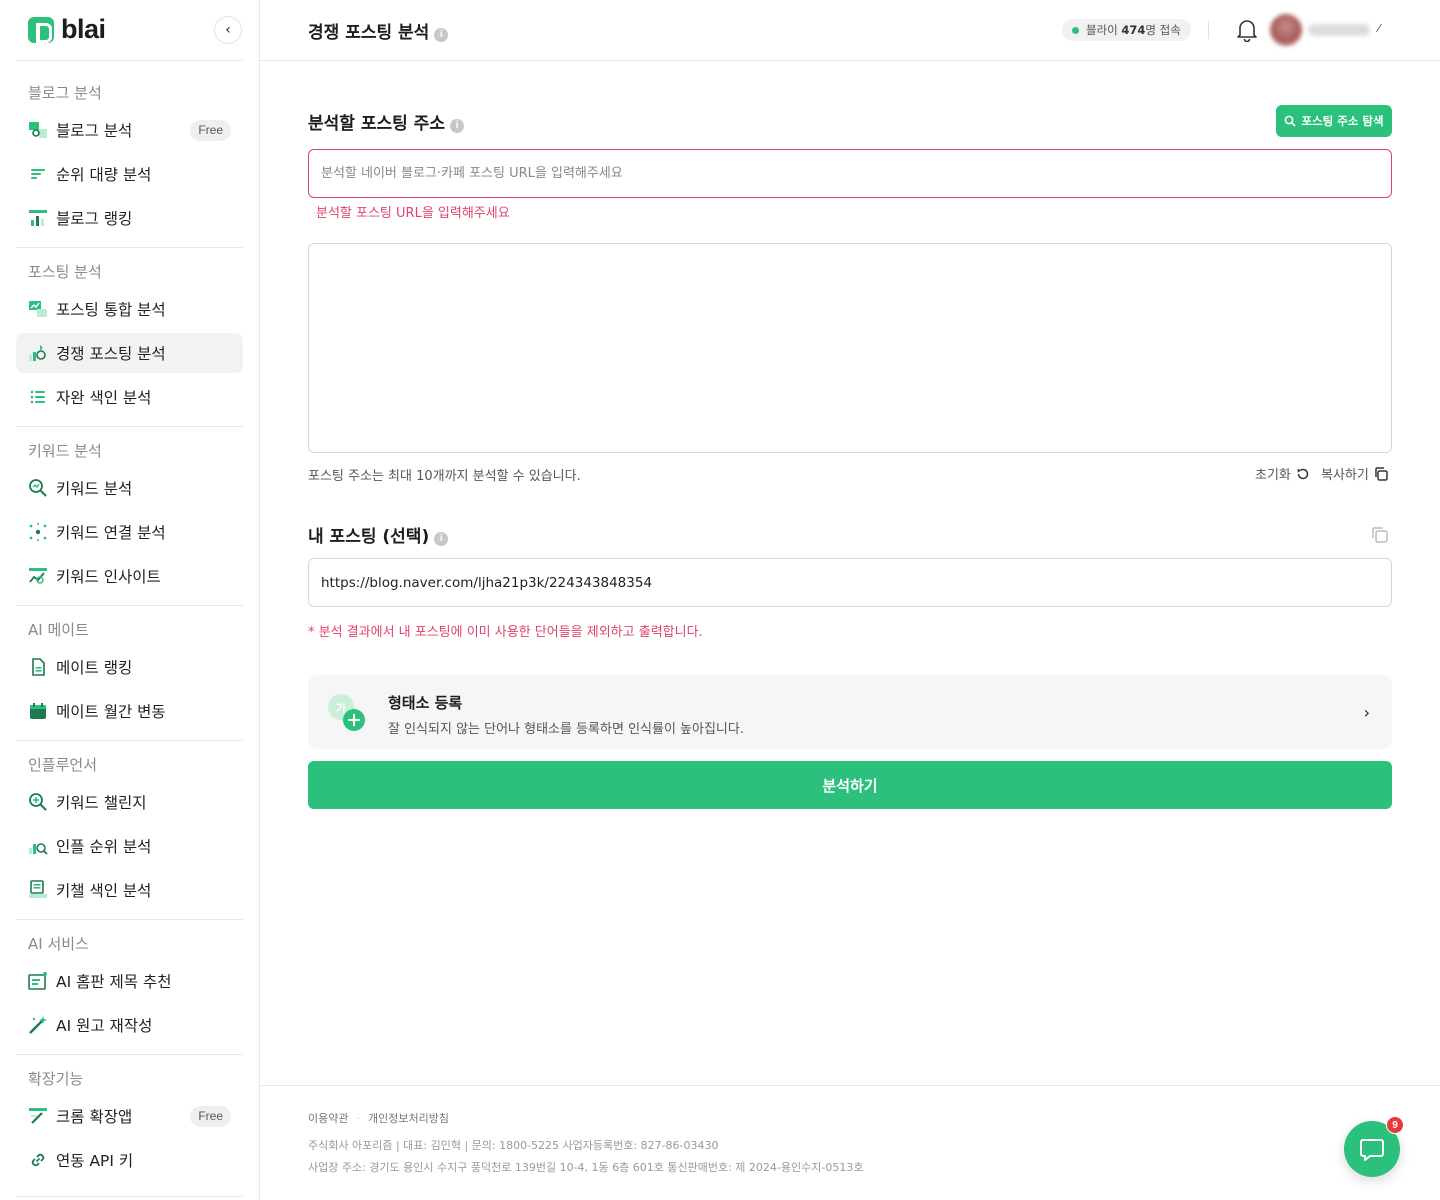 Image resolution: width=1440 pixels, height=1200 pixels. What do you see at coordinates (104, 398) in the screenshot?
I see `sidebar-item-label: 자완 색인 분석` at bounding box center [104, 398].